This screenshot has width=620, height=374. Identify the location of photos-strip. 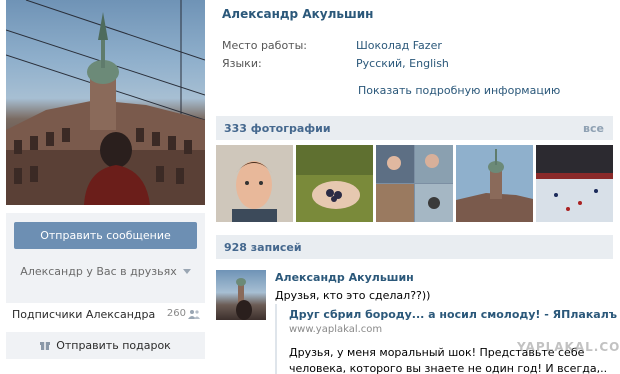
(414, 183).